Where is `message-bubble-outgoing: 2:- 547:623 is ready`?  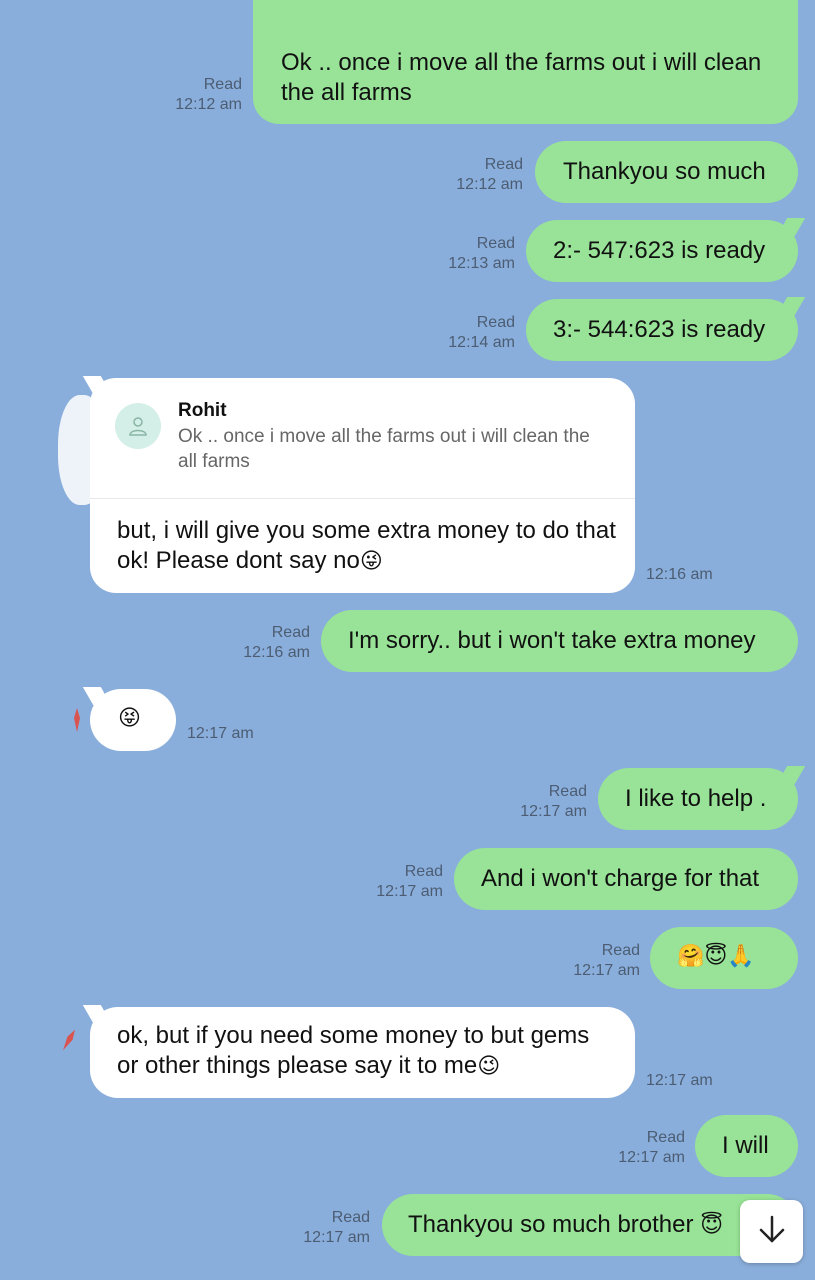
message-bubble-outgoing: 2:- 547:623 is ready is located at coordinates (662, 251).